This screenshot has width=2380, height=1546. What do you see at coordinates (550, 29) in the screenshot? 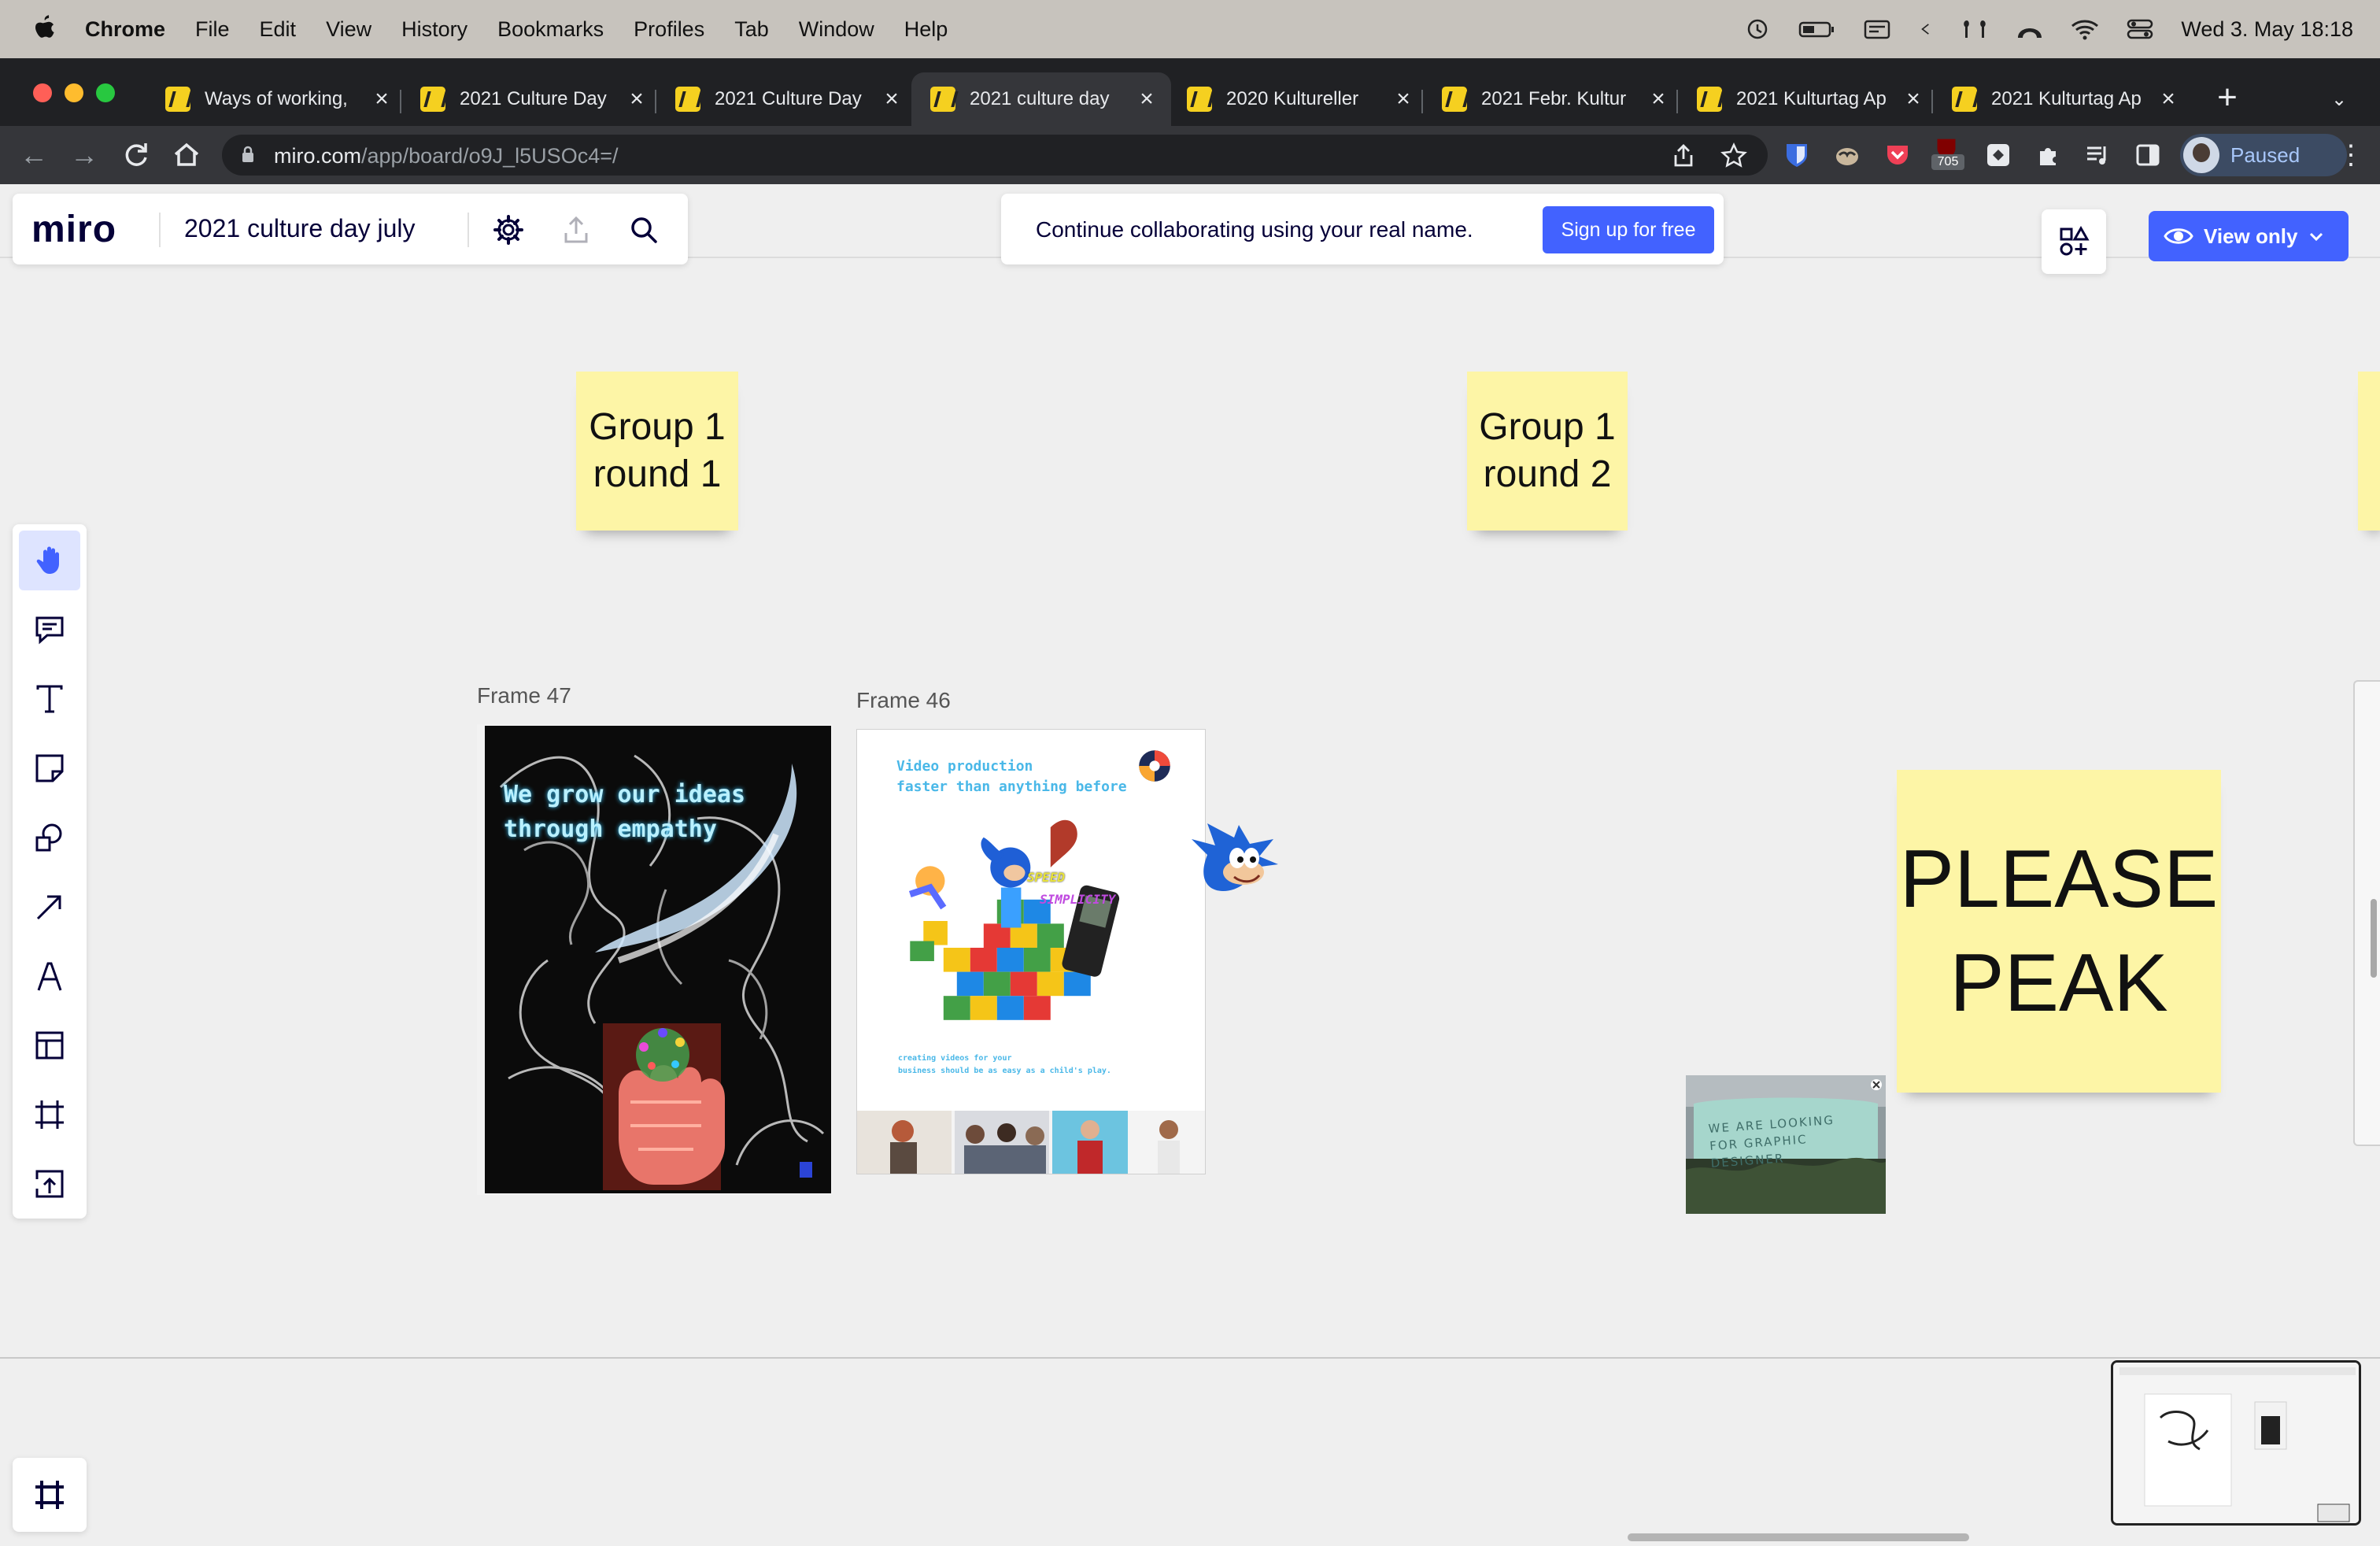
I see `menu-bookmarks: Bookmarks` at bounding box center [550, 29].